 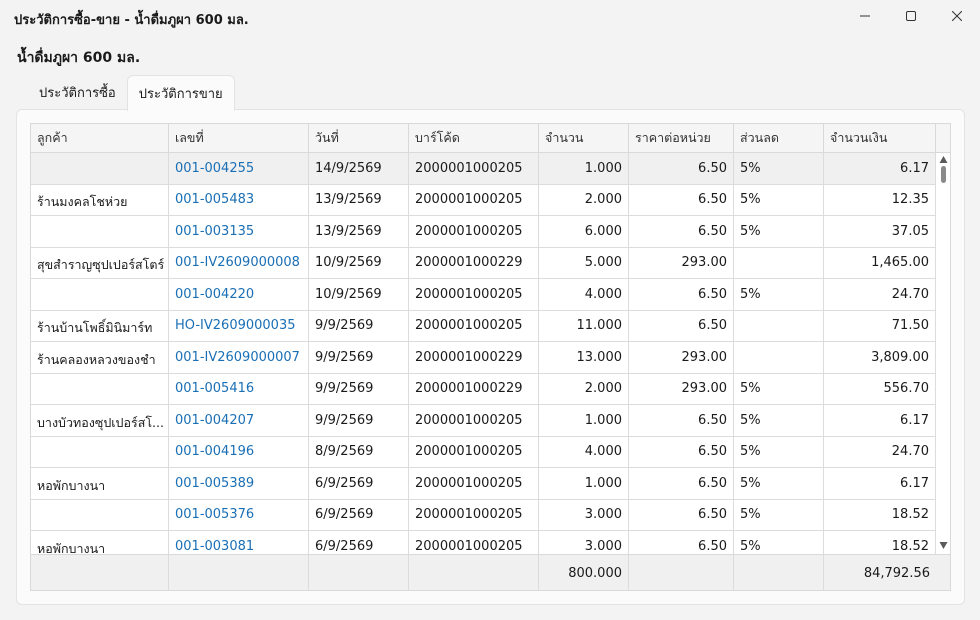 I want to click on footer-amount-total: 84,792.56, so click(x=896, y=573).